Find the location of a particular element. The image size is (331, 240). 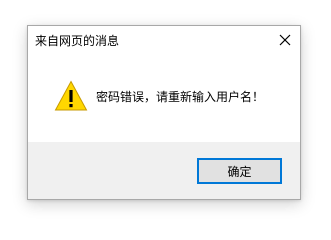

close-icon is located at coordinates (285, 40).